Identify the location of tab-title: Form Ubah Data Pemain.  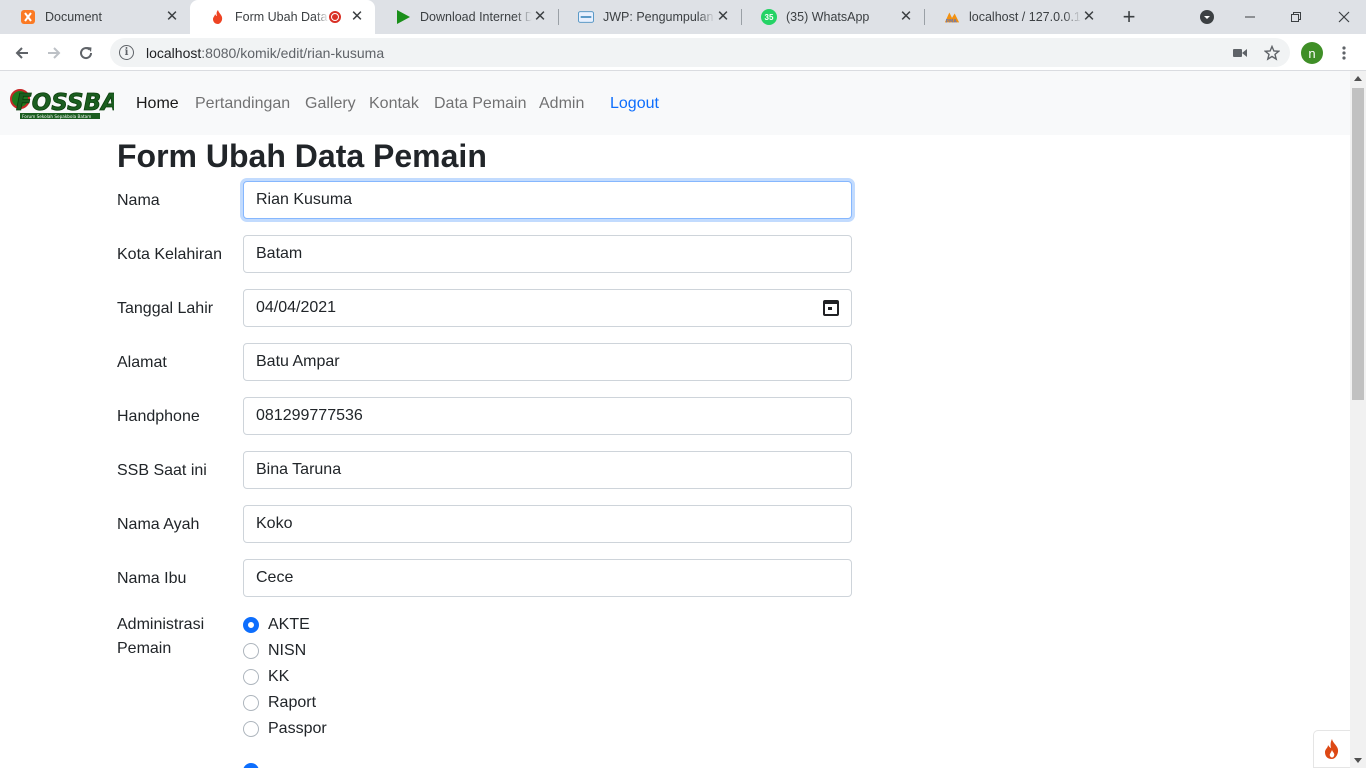
(282, 17).